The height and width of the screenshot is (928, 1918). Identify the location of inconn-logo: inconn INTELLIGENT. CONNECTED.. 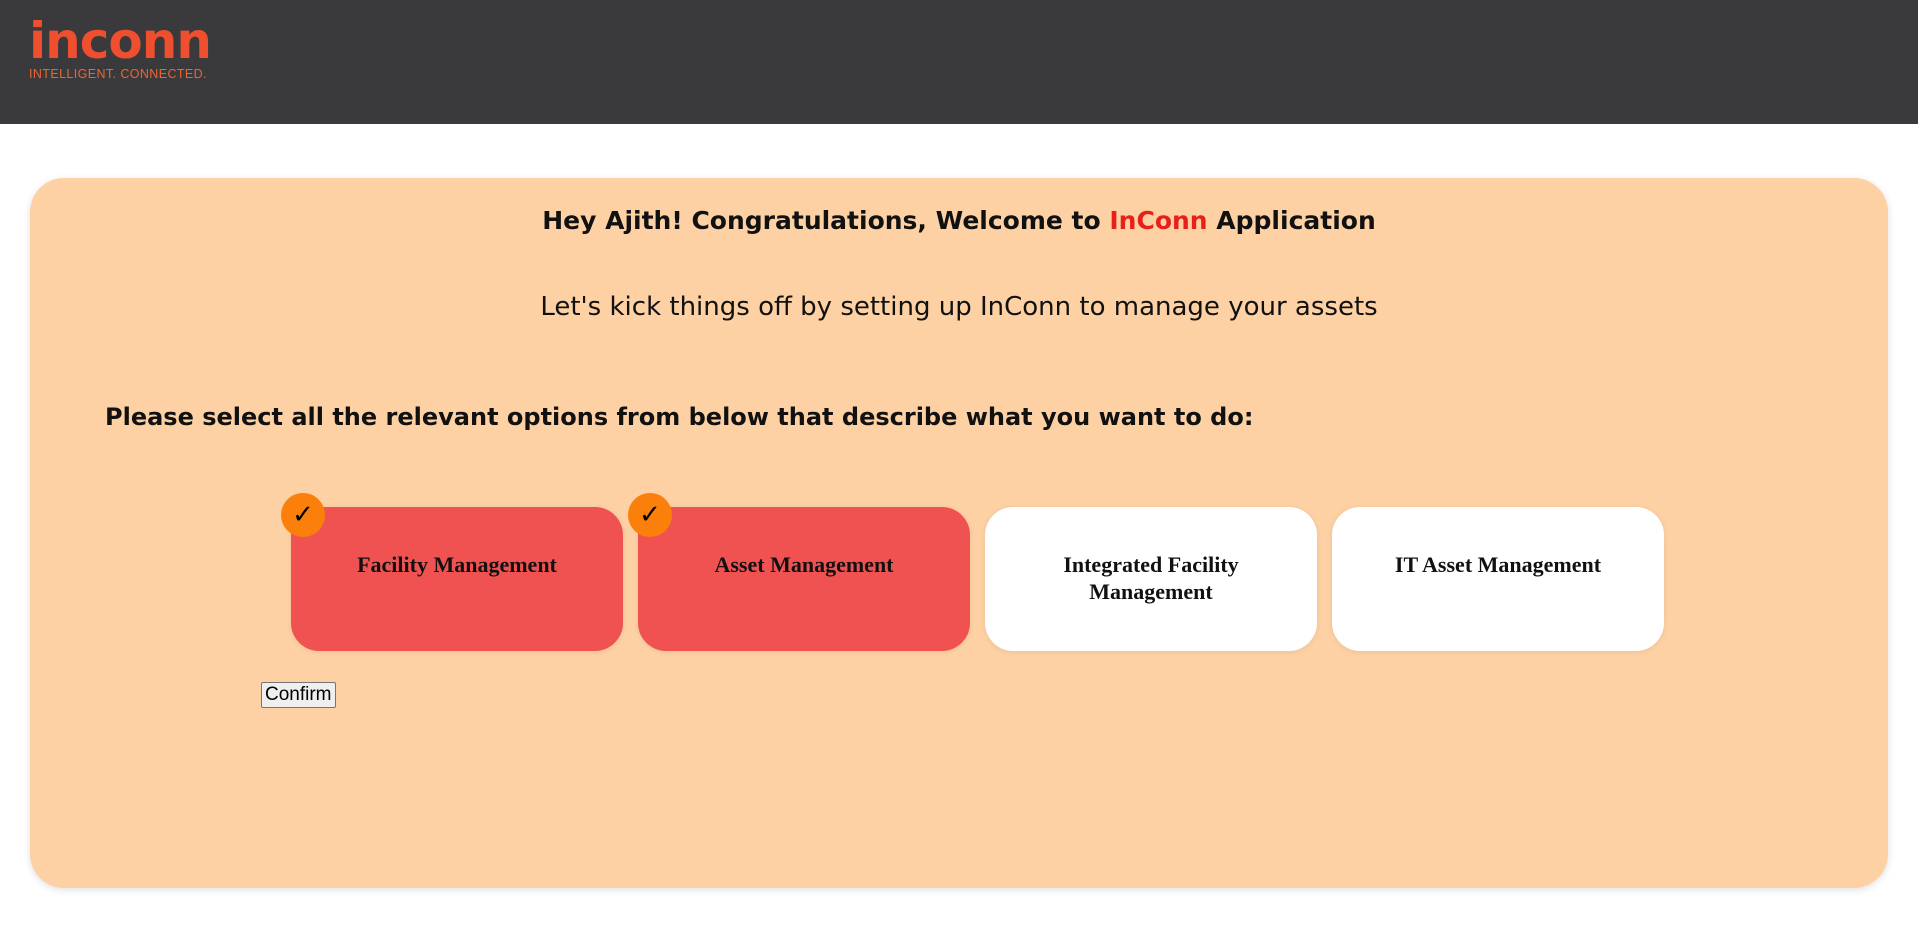
(120, 46).